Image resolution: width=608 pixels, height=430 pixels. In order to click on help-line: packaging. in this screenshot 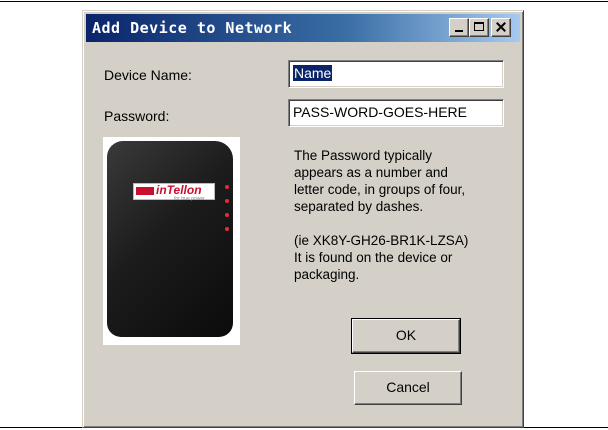, I will do `click(327, 274)`.